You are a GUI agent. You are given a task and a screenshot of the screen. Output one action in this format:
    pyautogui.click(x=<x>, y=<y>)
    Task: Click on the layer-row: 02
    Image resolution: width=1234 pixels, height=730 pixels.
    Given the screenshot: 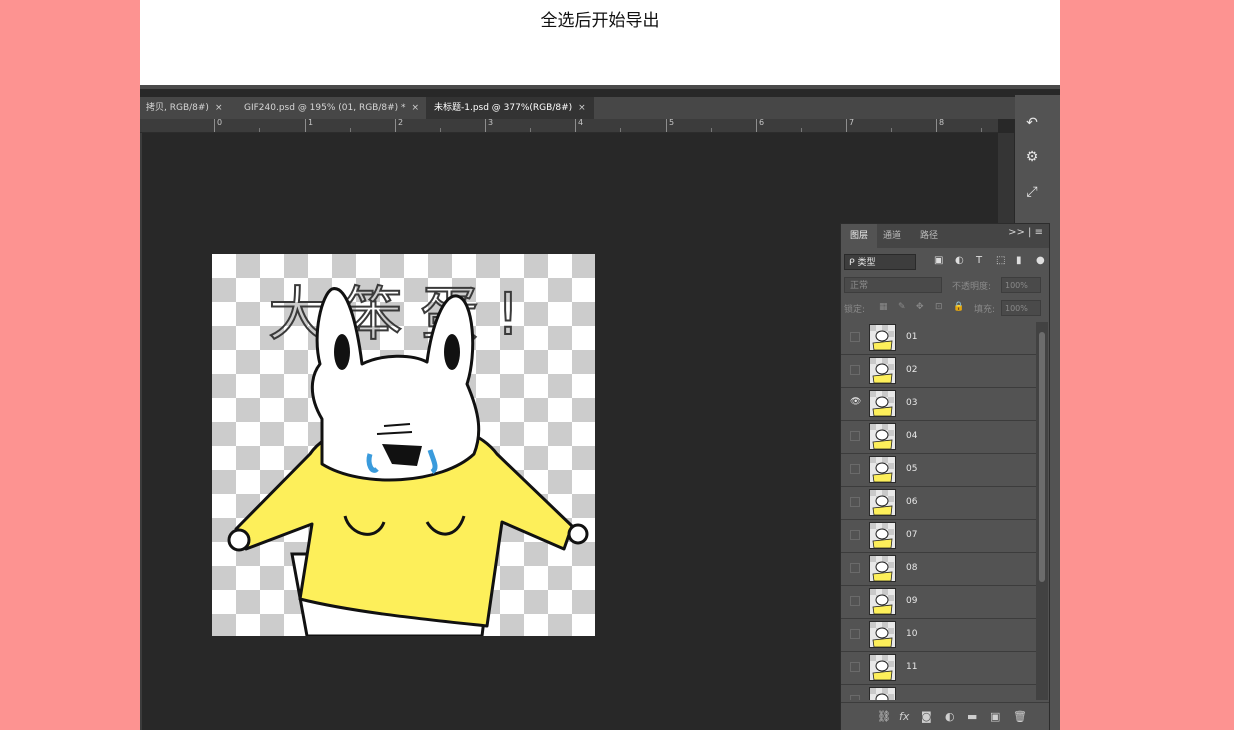 What is the action you would take?
    pyautogui.click(x=938, y=371)
    